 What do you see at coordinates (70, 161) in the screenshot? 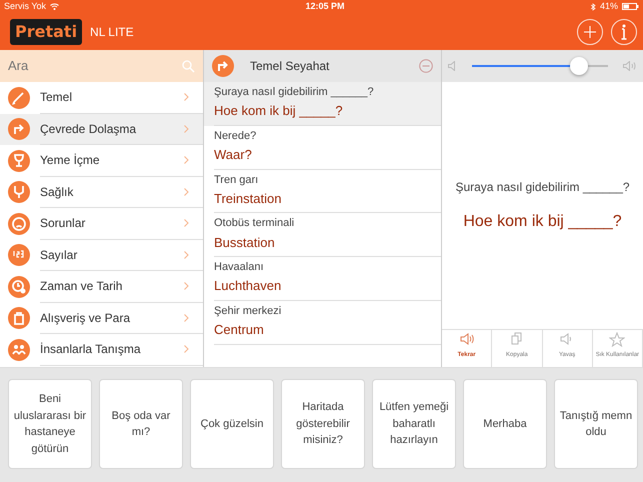
I see `category-label: Yeme İçme` at bounding box center [70, 161].